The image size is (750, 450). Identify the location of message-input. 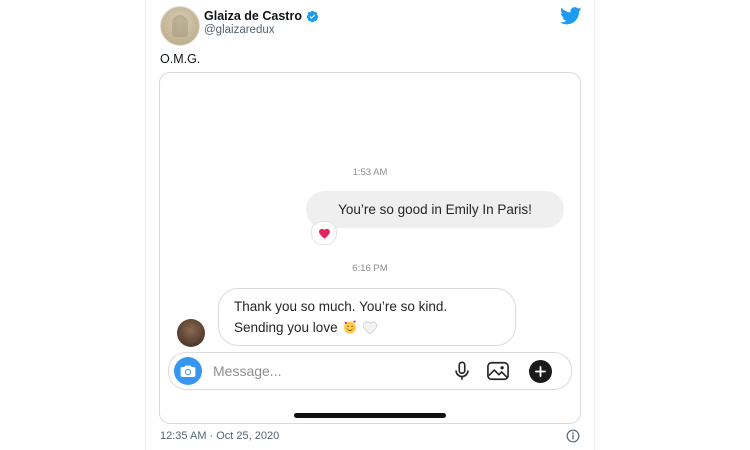
(323, 371).